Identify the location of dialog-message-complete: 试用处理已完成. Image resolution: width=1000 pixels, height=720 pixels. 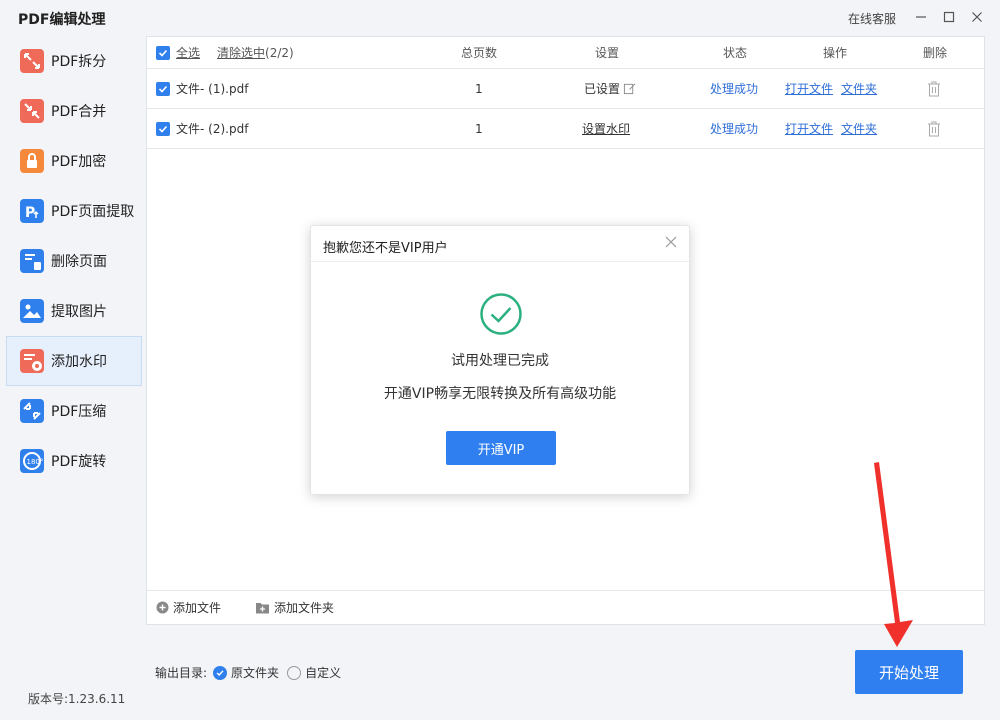
(500, 361).